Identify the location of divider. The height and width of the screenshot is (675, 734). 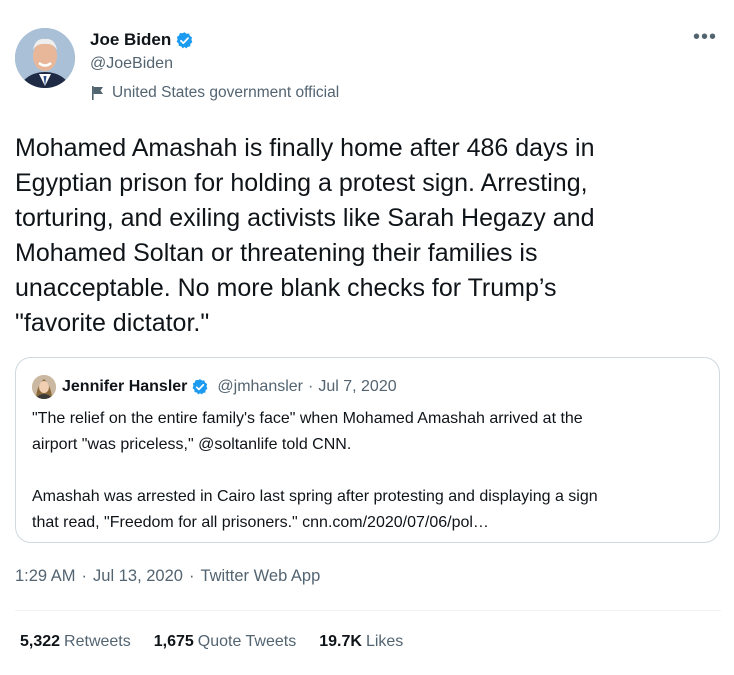
(368, 610).